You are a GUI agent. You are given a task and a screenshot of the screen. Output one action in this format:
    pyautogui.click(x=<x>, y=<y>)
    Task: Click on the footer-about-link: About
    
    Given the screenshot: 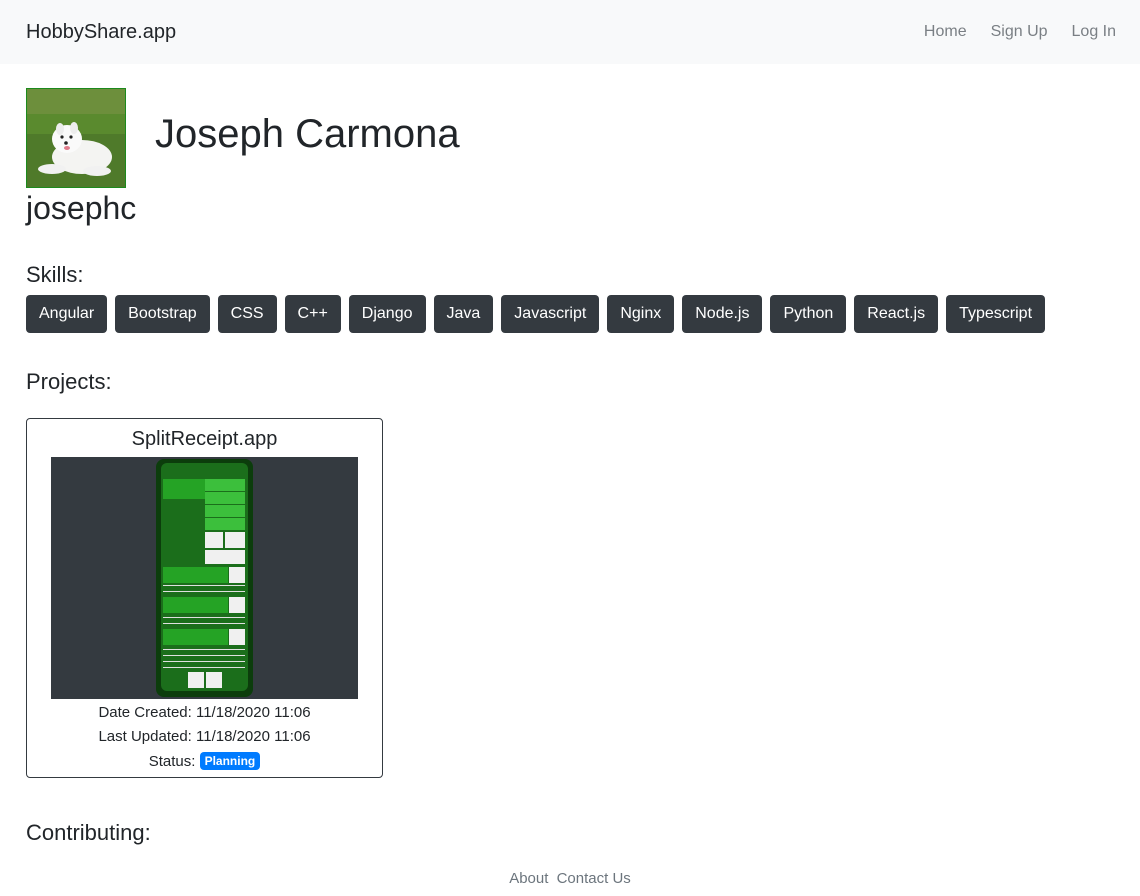 What is the action you would take?
    pyautogui.click(x=528, y=878)
    